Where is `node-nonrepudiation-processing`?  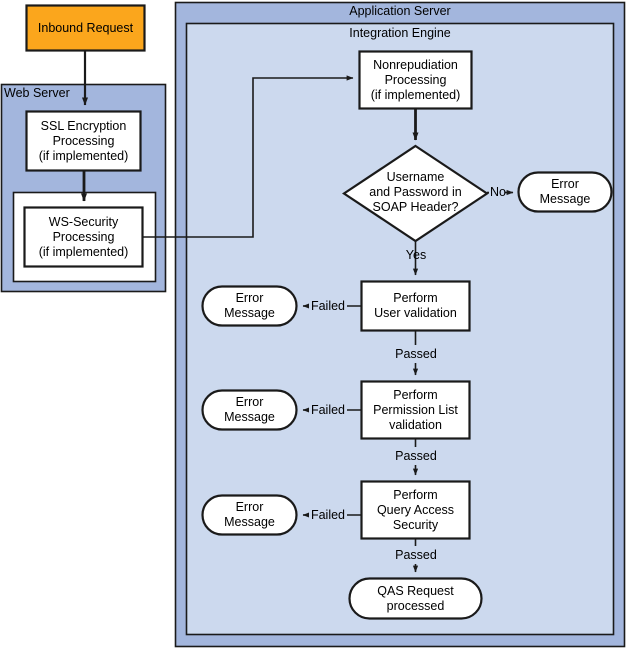
node-nonrepudiation-processing is located at coordinates (415, 80).